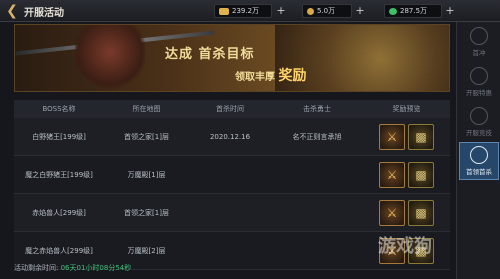  Describe the element at coordinates (110, 58) in the screenshot. I see `warrior-art` at that location.